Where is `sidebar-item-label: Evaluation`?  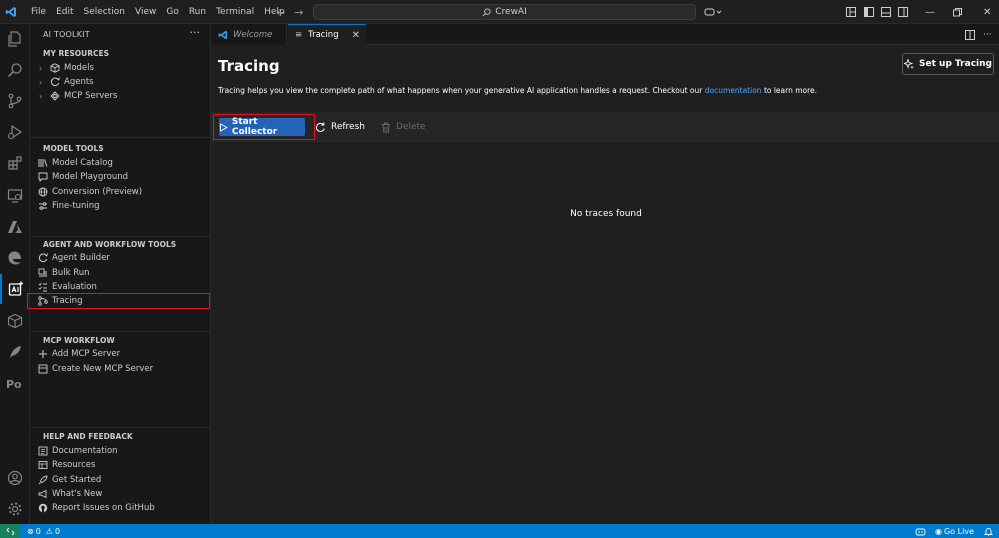 sidebar-item-label: Evaluation is located at coordinates (74, 287).